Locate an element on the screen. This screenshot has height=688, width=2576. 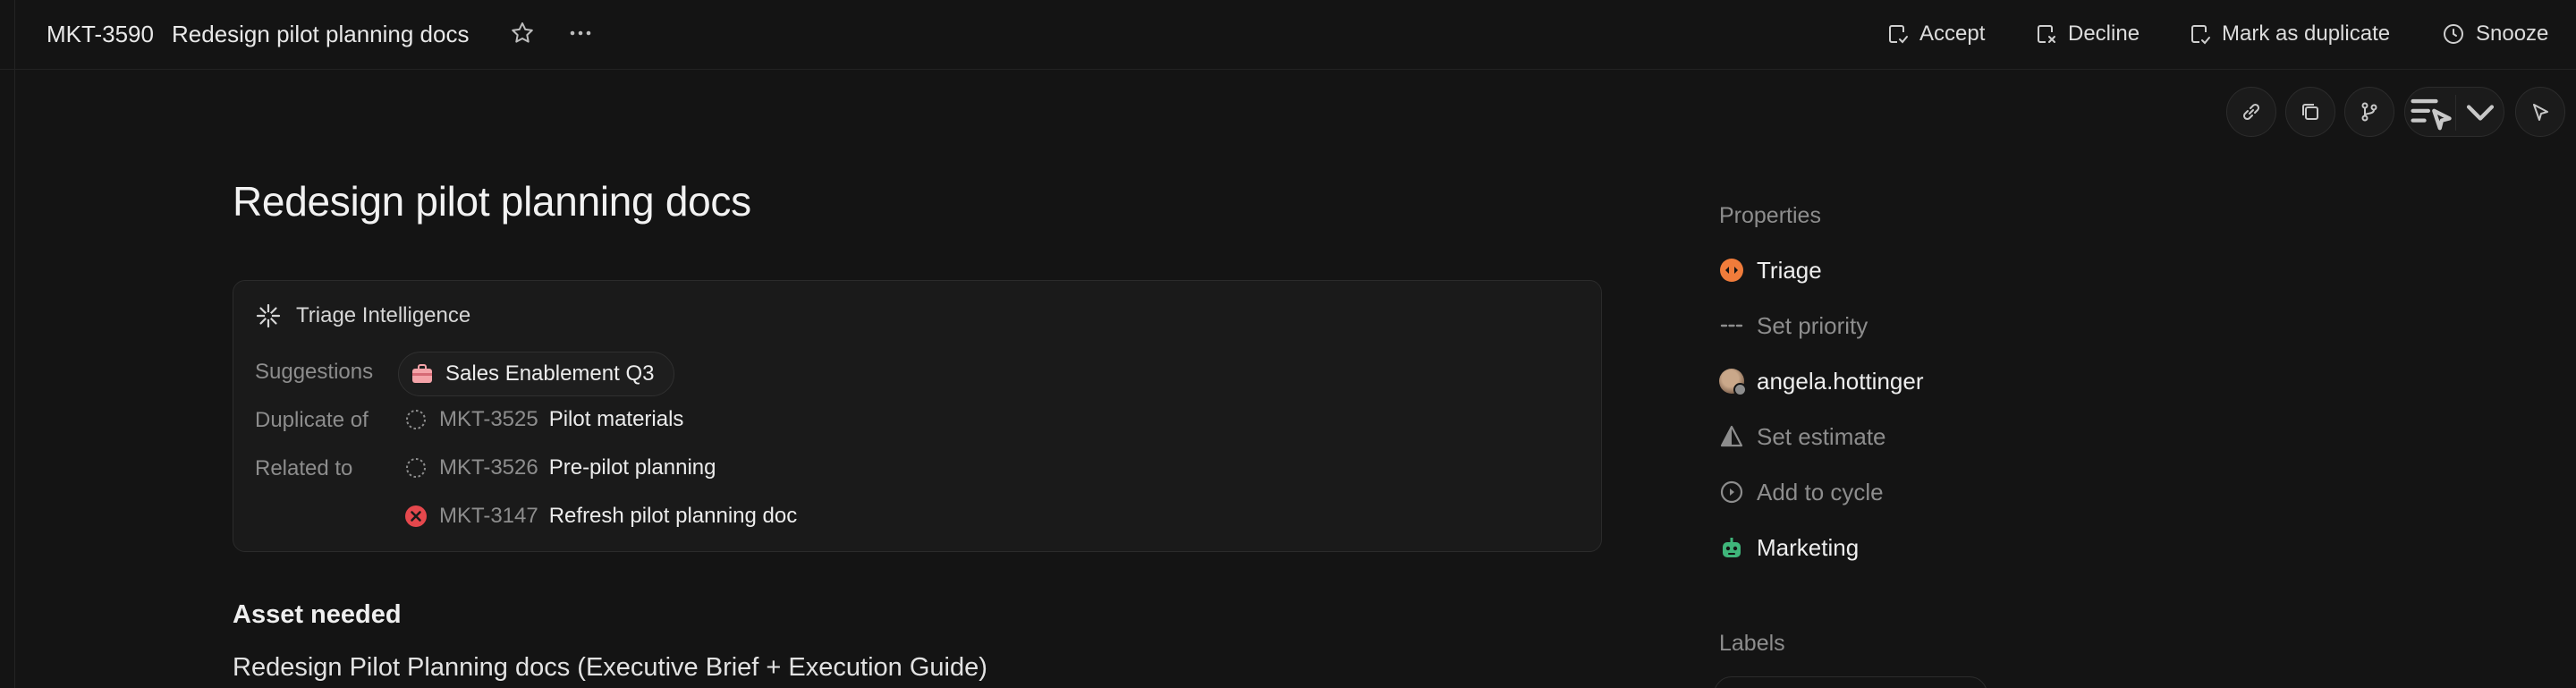
related-issue-row: MKT-3147 Refresh pilot planning doc is located at coordinates (600, 516).